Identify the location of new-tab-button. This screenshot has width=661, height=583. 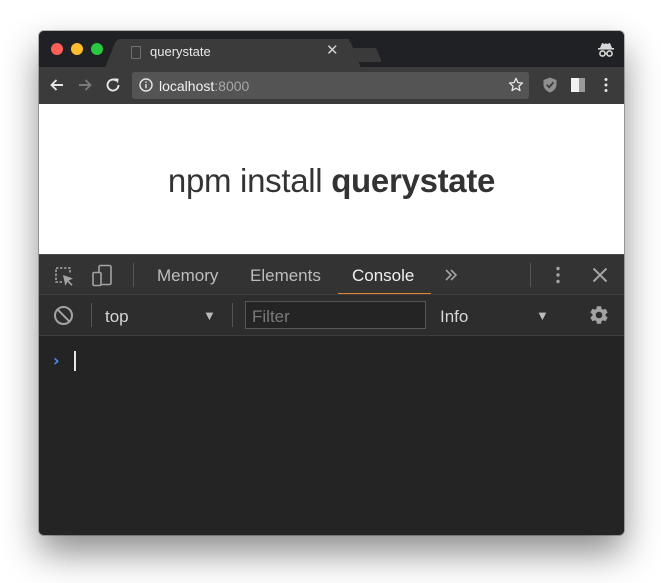
(366, 55).